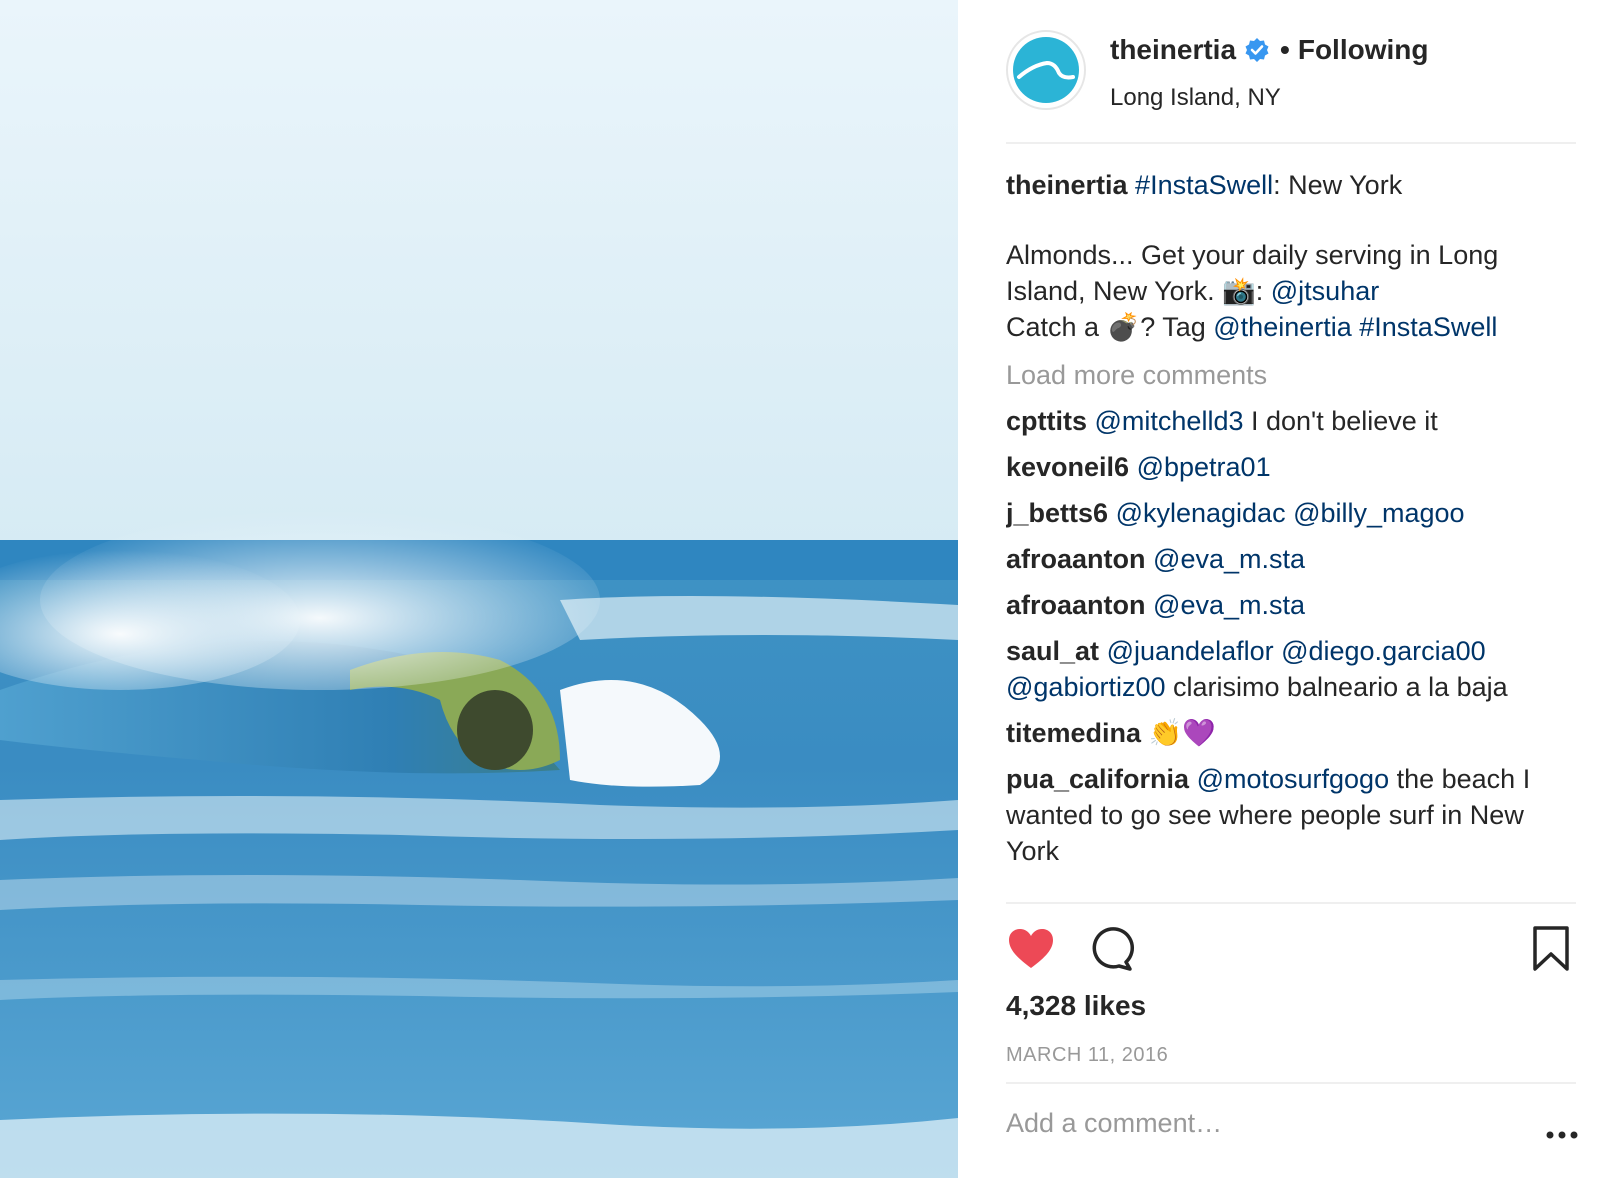  What do you see at coordinates (1097, 779) in the screenshot?
I see `comment-username: pua_california` at bounding box center [1097, 779].